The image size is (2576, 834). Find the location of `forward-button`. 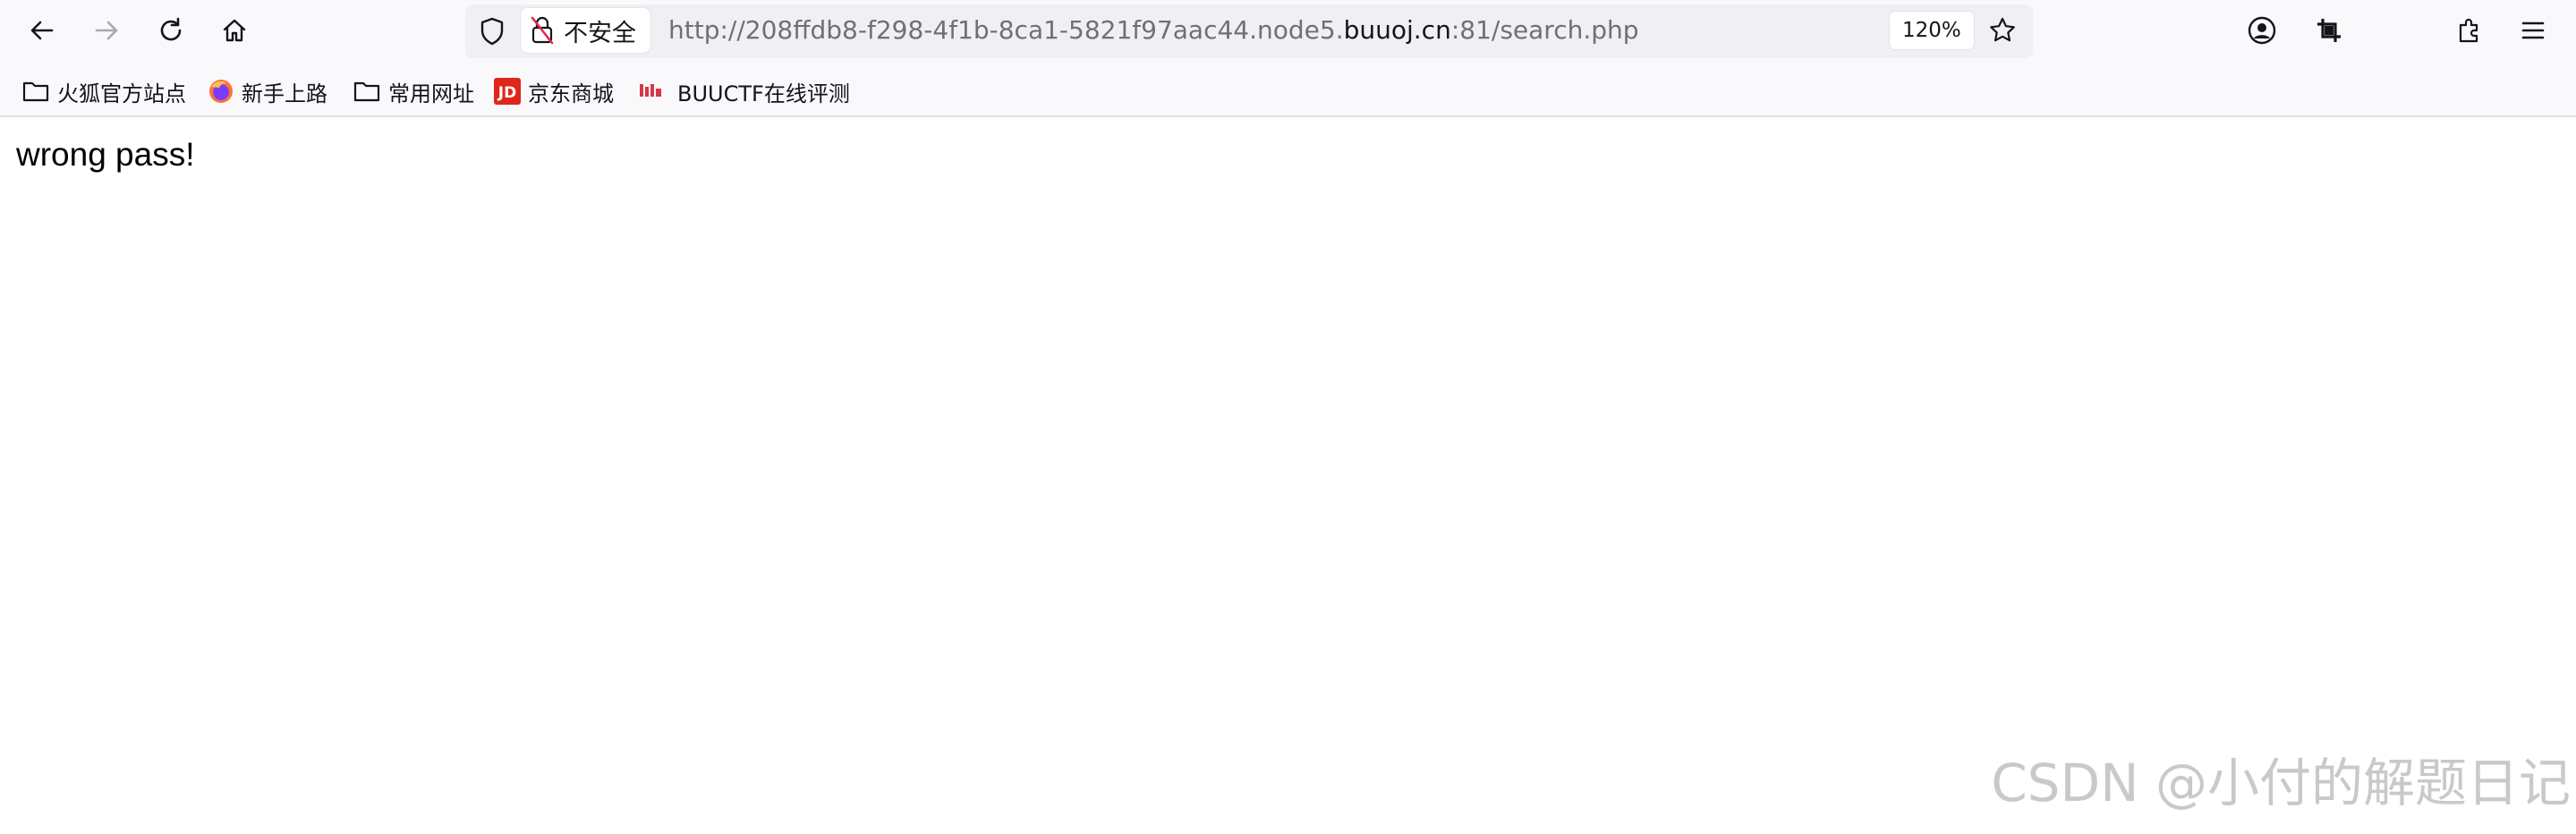

forward-button is located at coordinates (106, 30).